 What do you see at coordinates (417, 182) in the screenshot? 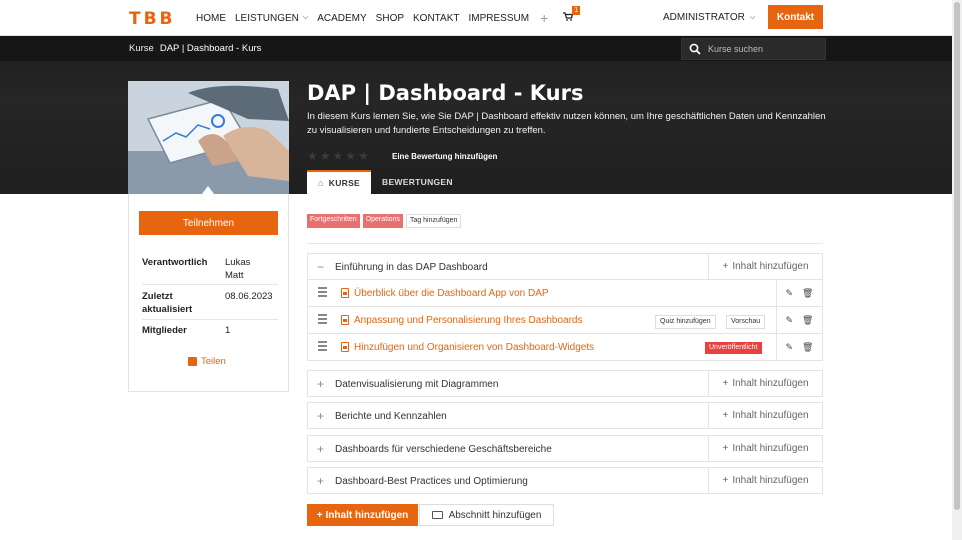
I see `tab-bewertungen: BEWERTUNGEN` at bounding box center [417, 182].